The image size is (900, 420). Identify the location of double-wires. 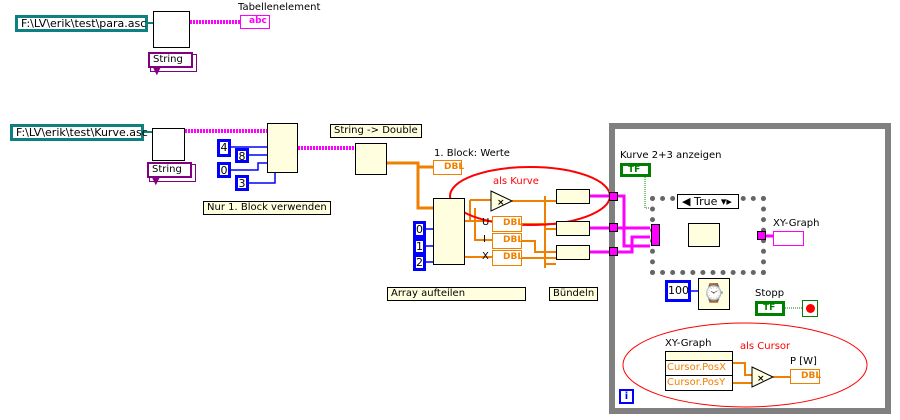
(410, 185).